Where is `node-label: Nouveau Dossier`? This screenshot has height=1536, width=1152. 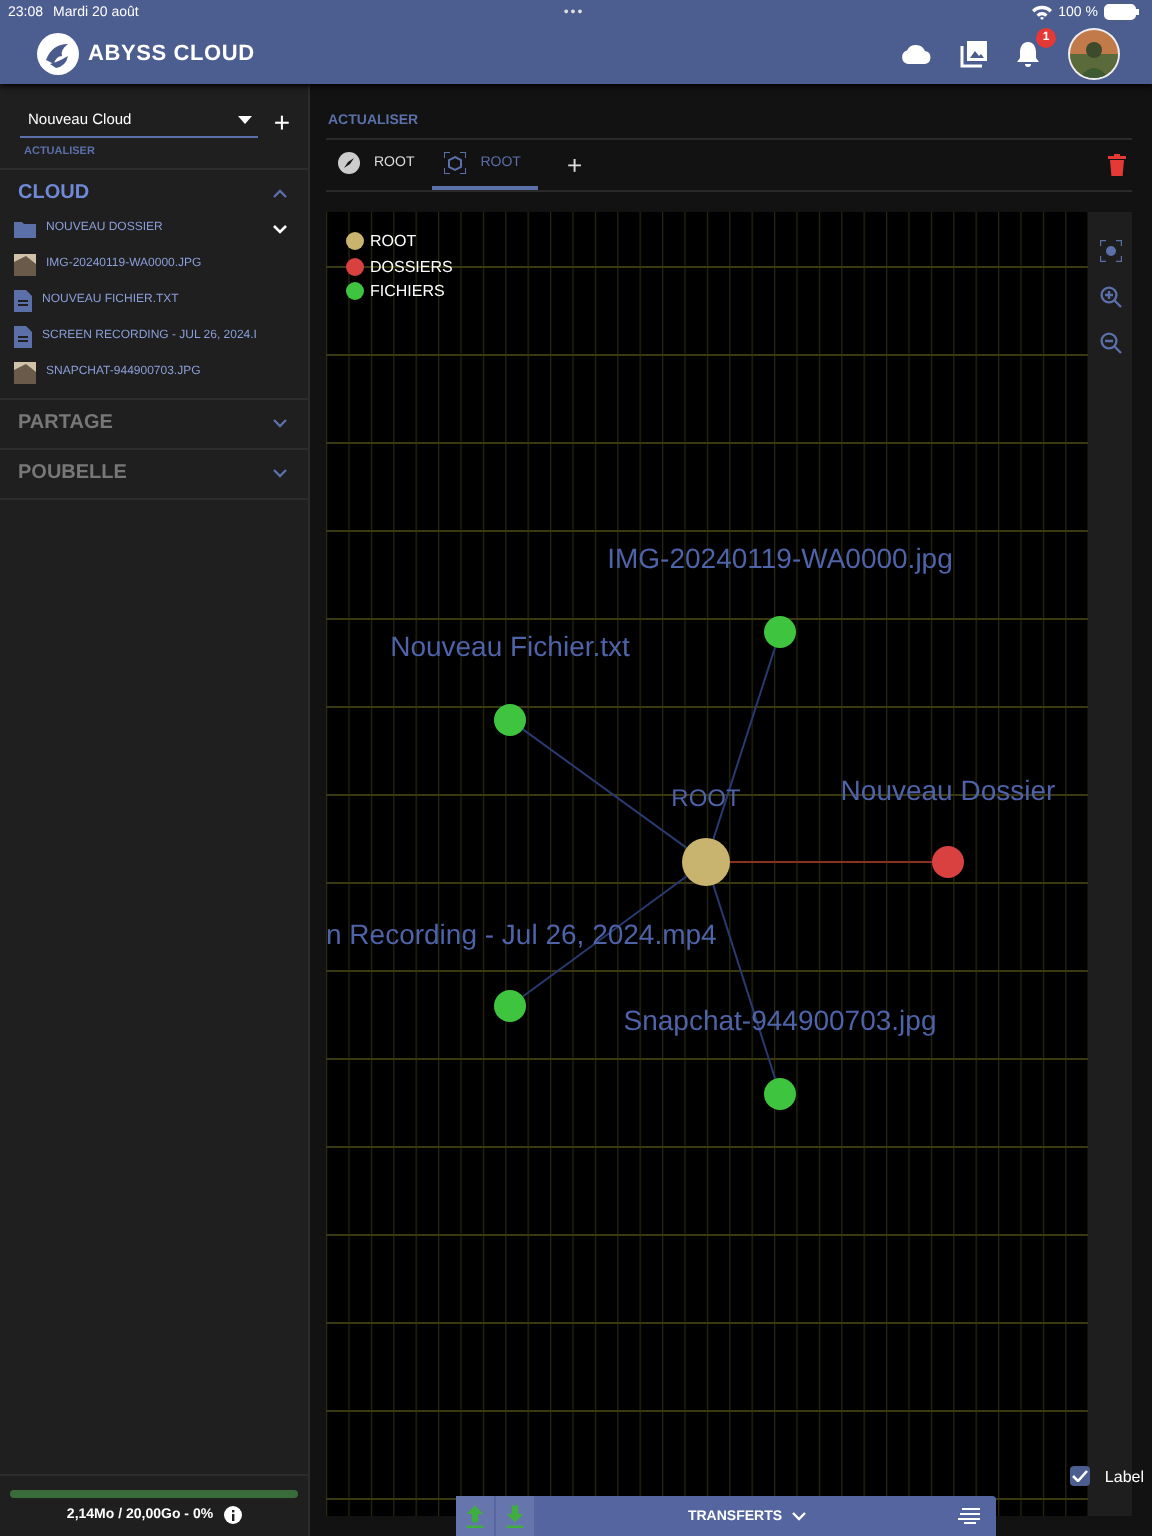
node-label: Nouveau Dossier is located at coordinates (948, 790).